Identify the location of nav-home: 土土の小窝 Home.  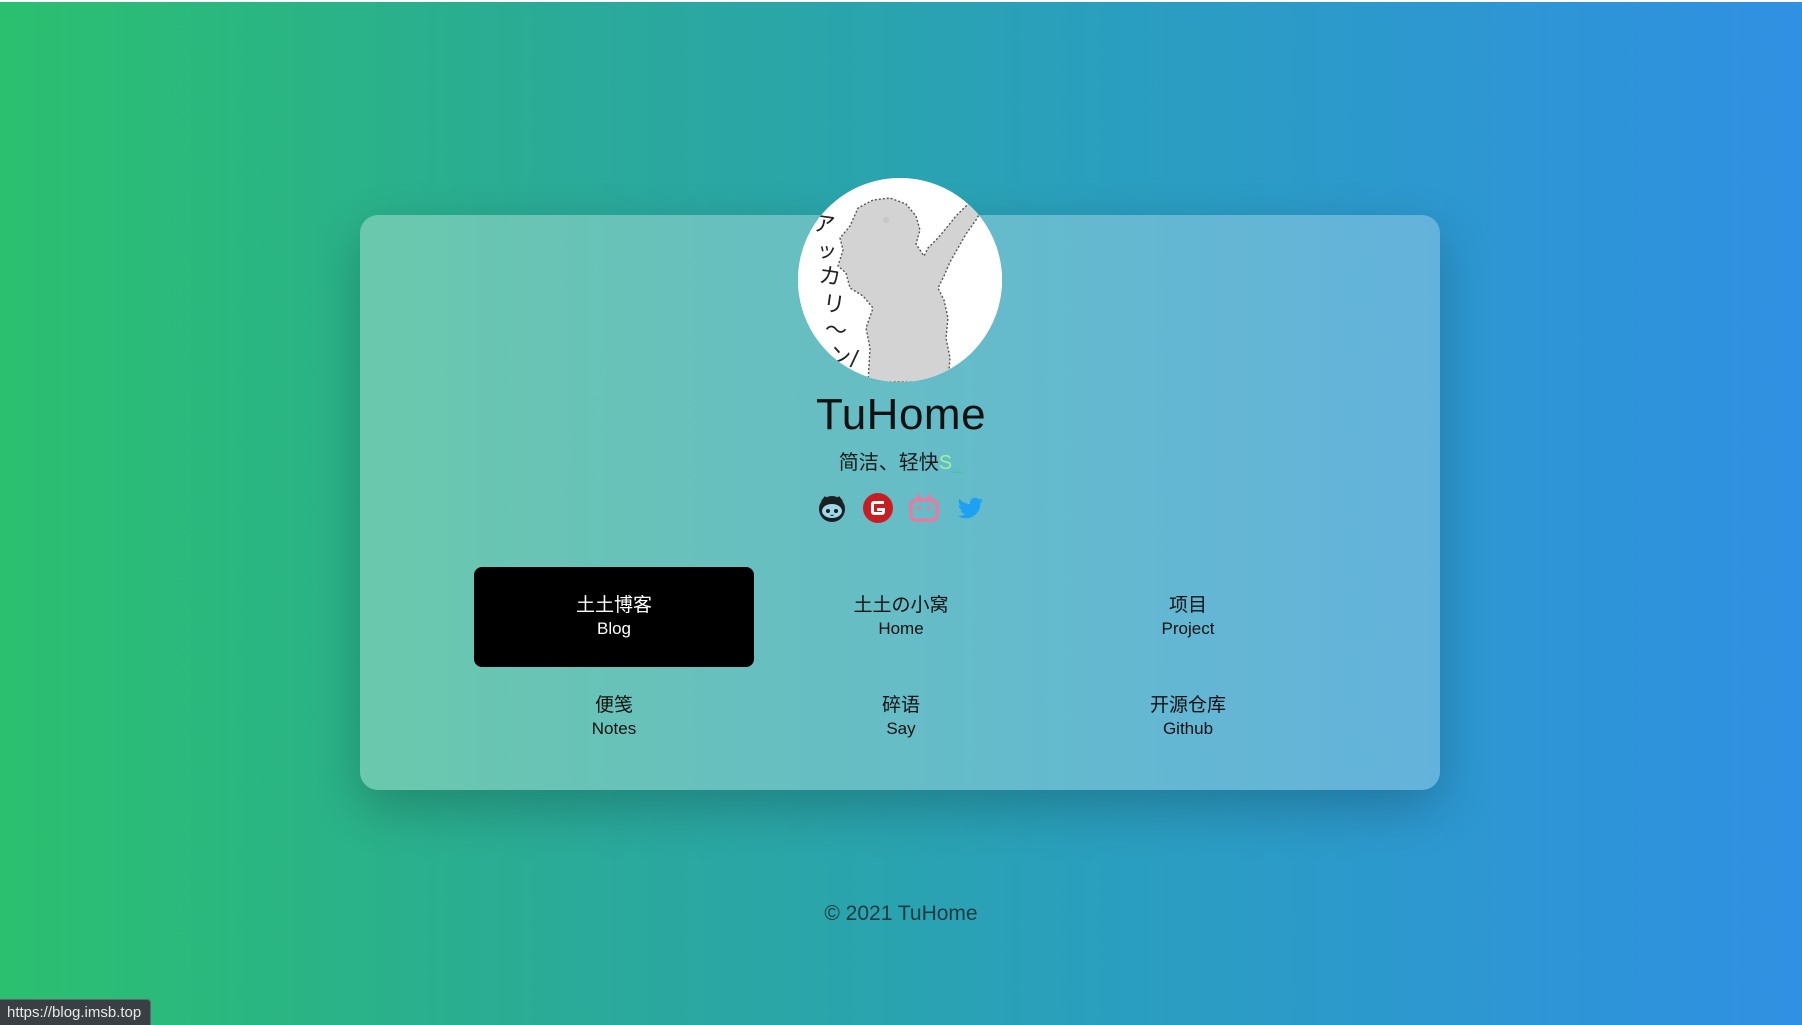
(901, 617).